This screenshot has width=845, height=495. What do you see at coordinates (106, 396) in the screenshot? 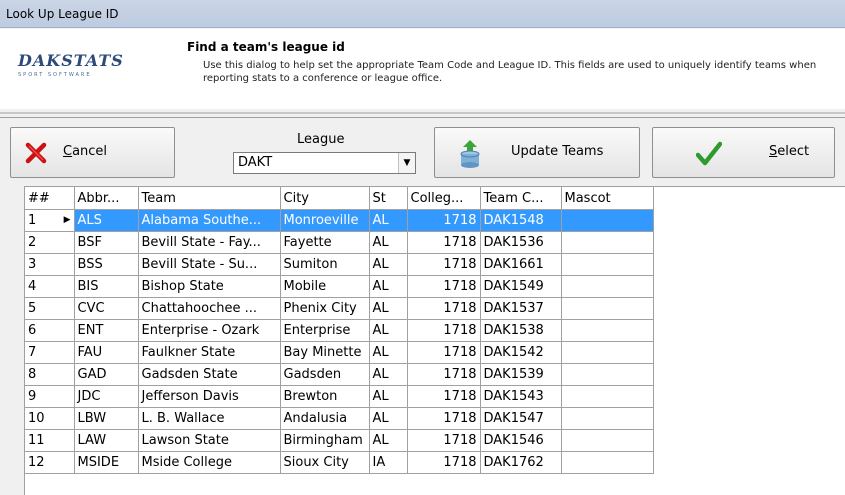
I see `abbr-cell: JDC` at bounding box center [106, 396].